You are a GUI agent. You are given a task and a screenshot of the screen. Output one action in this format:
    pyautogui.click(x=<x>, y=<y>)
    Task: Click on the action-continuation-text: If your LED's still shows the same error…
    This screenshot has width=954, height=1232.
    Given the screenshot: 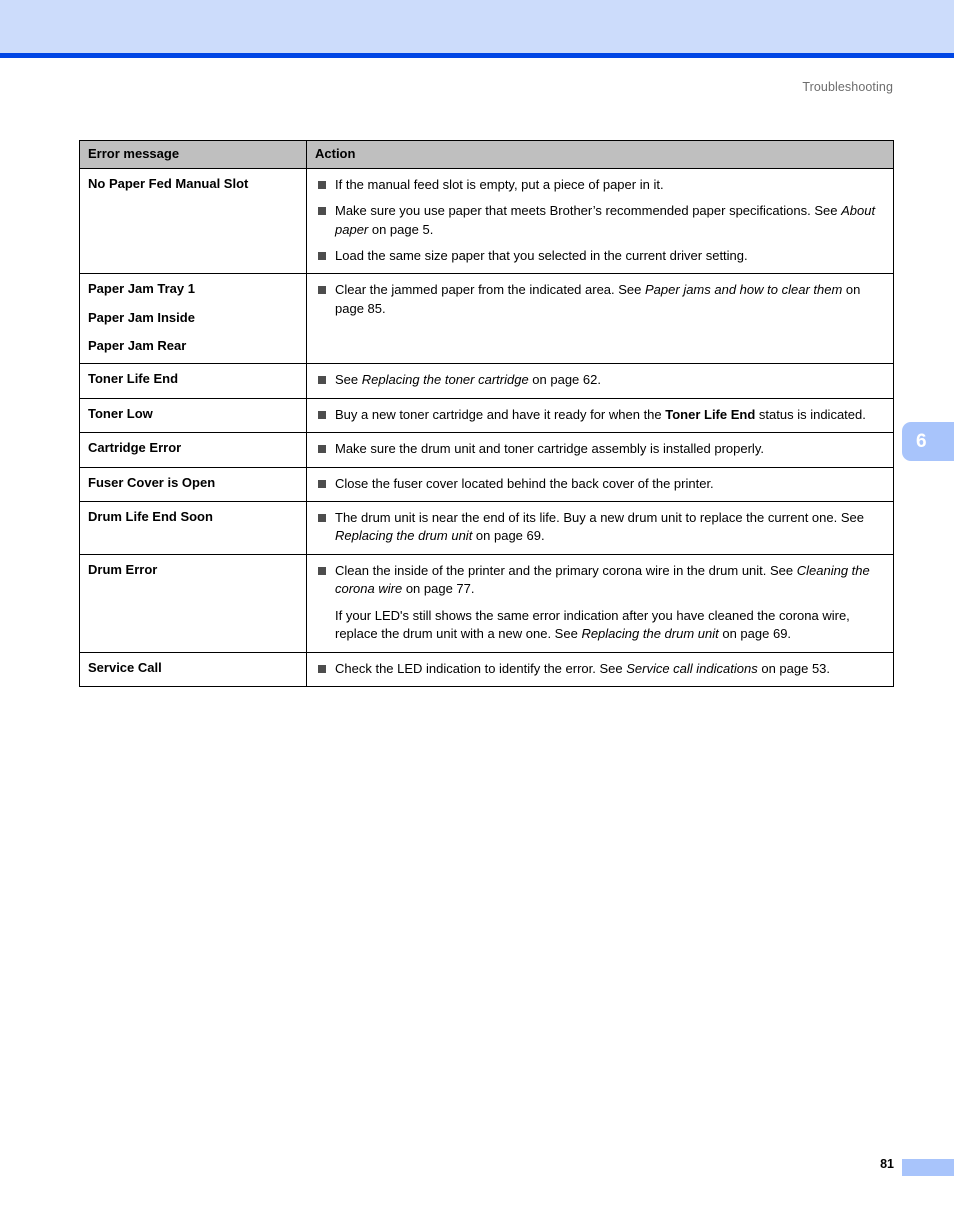 What is the action you would take?
    pyautogui.click(x=600, y=625)
    